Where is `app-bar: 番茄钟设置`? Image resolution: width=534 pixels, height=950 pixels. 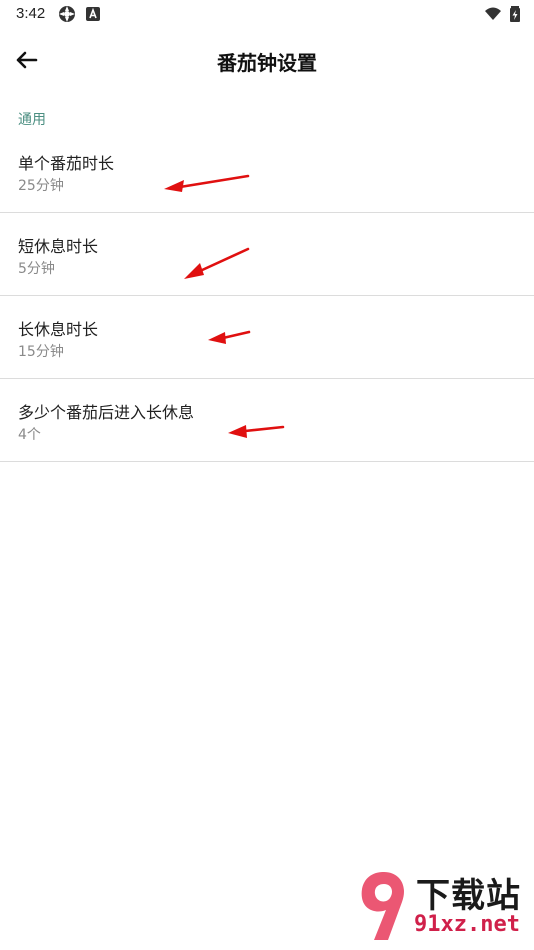 app-bar: 番茄钟设置 is located at coordinates (267, 60).